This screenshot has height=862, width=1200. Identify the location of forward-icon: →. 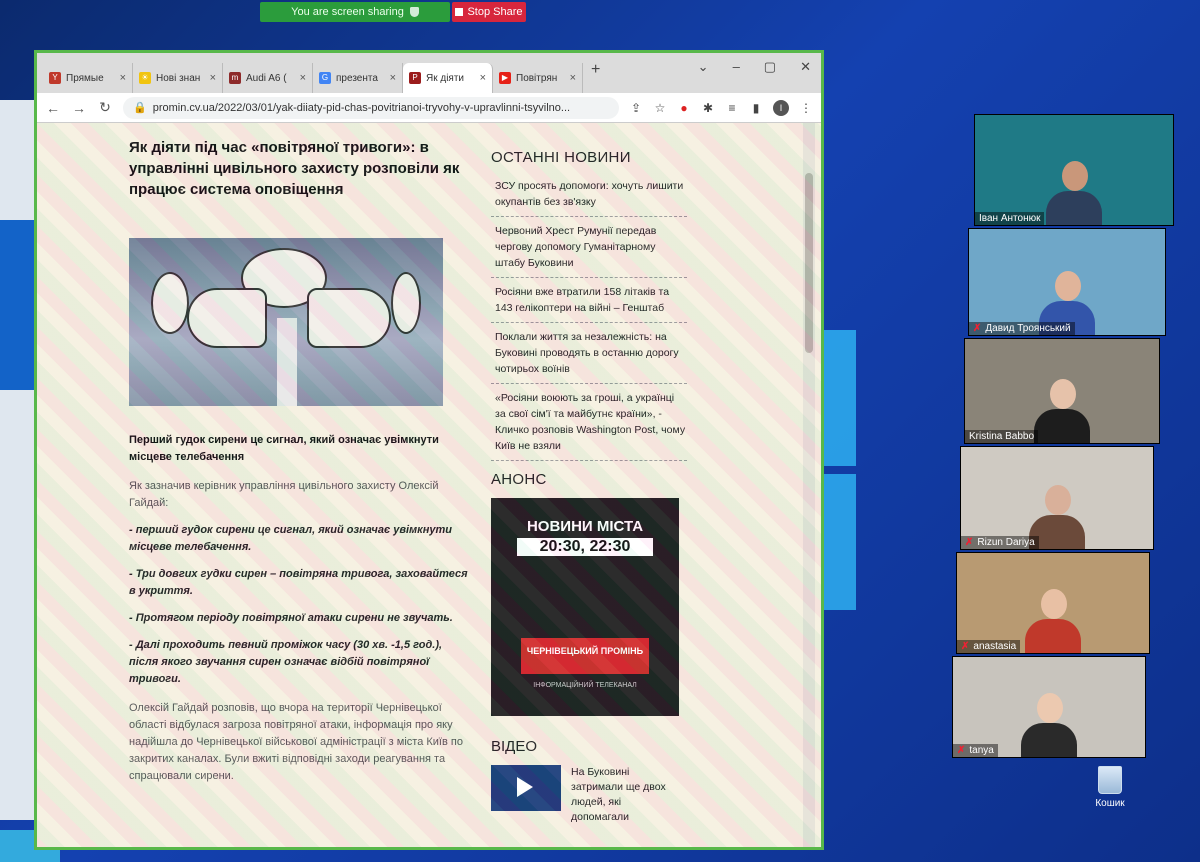
(79, 108).